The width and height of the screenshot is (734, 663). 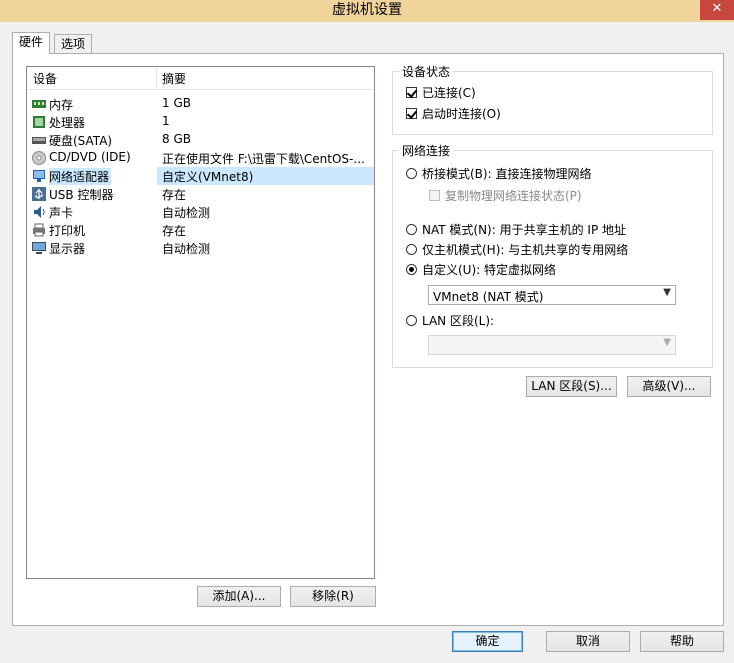 I want to click on display-icon, so click(x=39, y=248).